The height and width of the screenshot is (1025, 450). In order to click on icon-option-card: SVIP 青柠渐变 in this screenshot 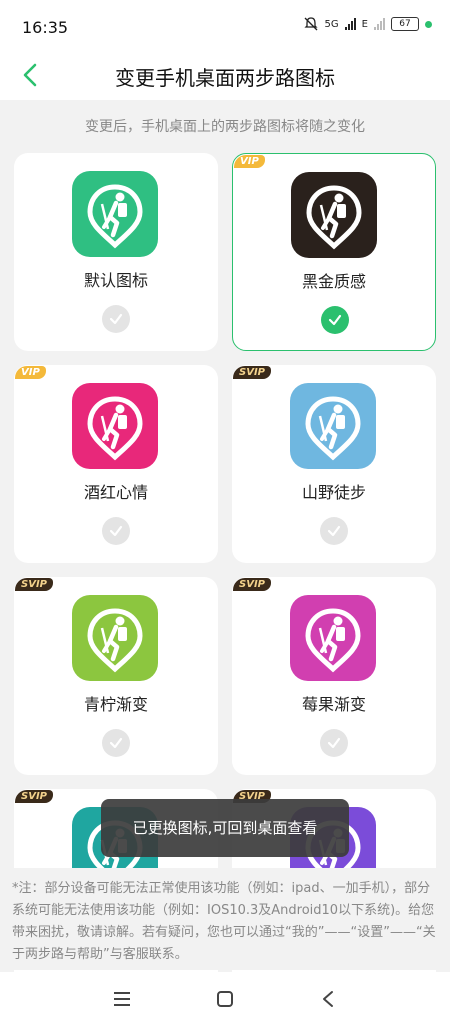, I will do `click(116, 676)`.